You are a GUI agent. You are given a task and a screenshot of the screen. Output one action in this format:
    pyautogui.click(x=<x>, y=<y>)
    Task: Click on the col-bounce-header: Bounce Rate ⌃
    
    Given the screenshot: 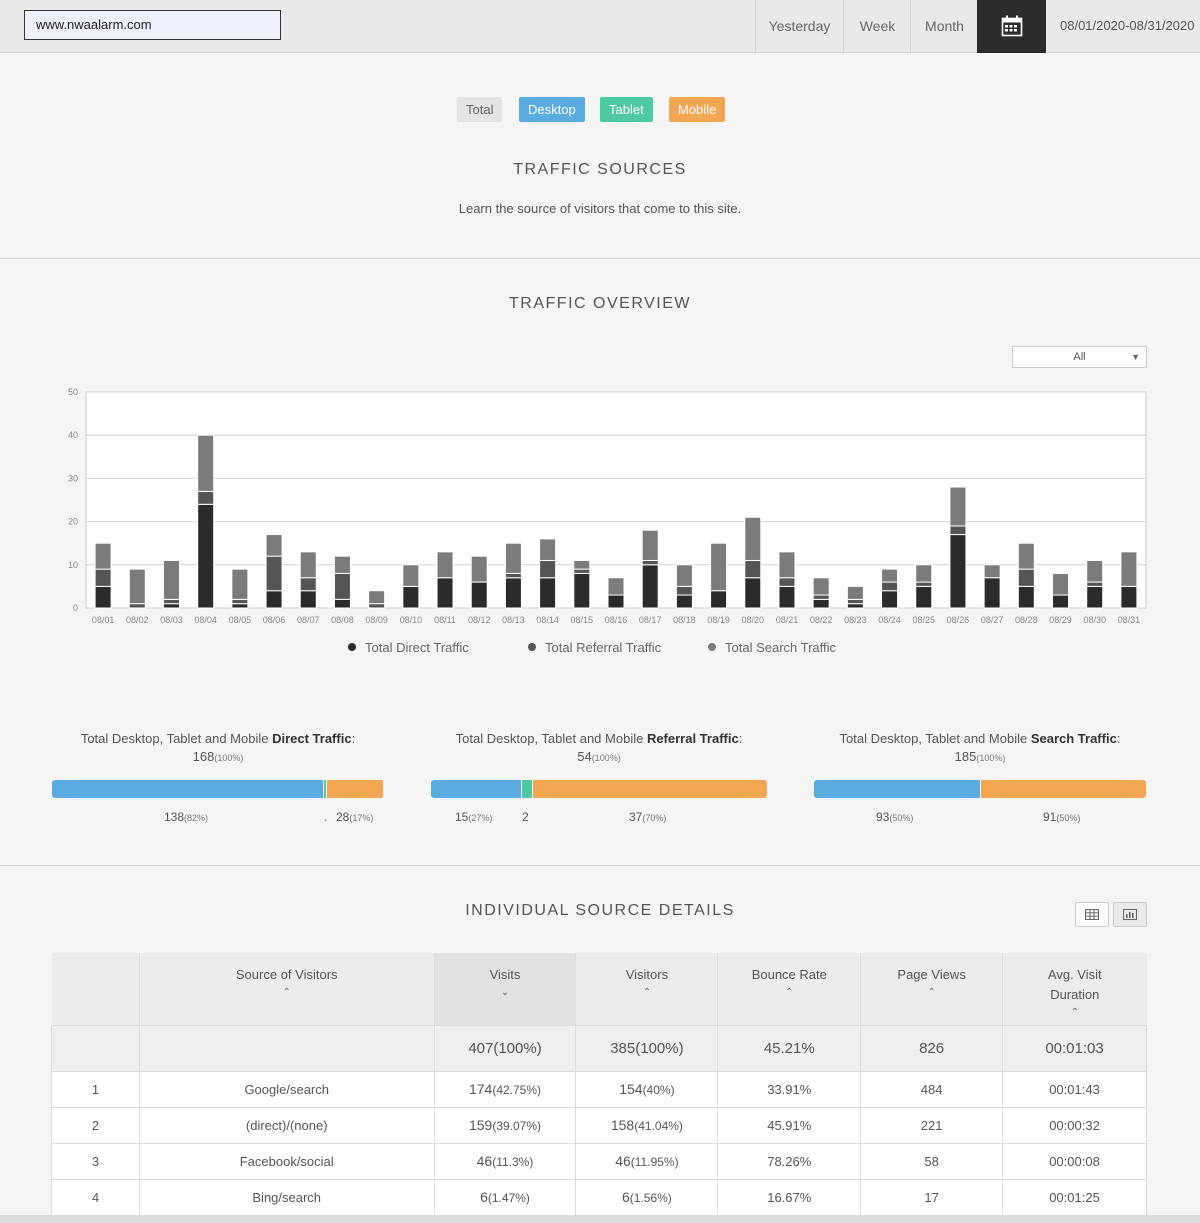 What is the action you would take?
    pyautogui.click(x=789, y=989)
    